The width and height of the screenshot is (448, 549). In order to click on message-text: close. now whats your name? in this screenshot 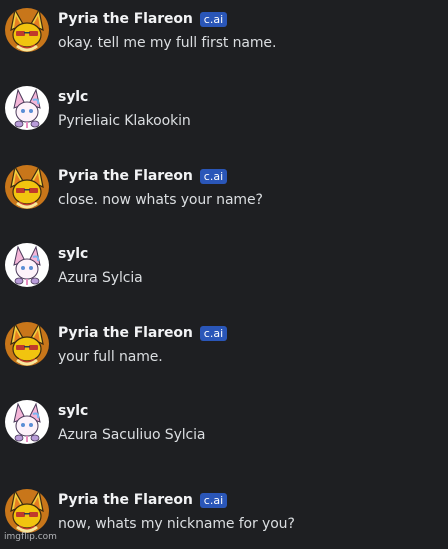, I will do `click(160, 200)`.